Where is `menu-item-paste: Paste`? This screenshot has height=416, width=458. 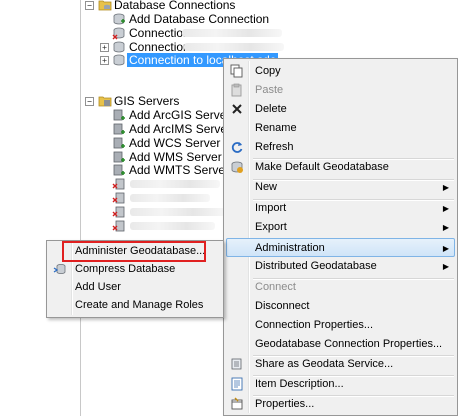 menu-item-paste: Paste is located at coordinates (340, 90).